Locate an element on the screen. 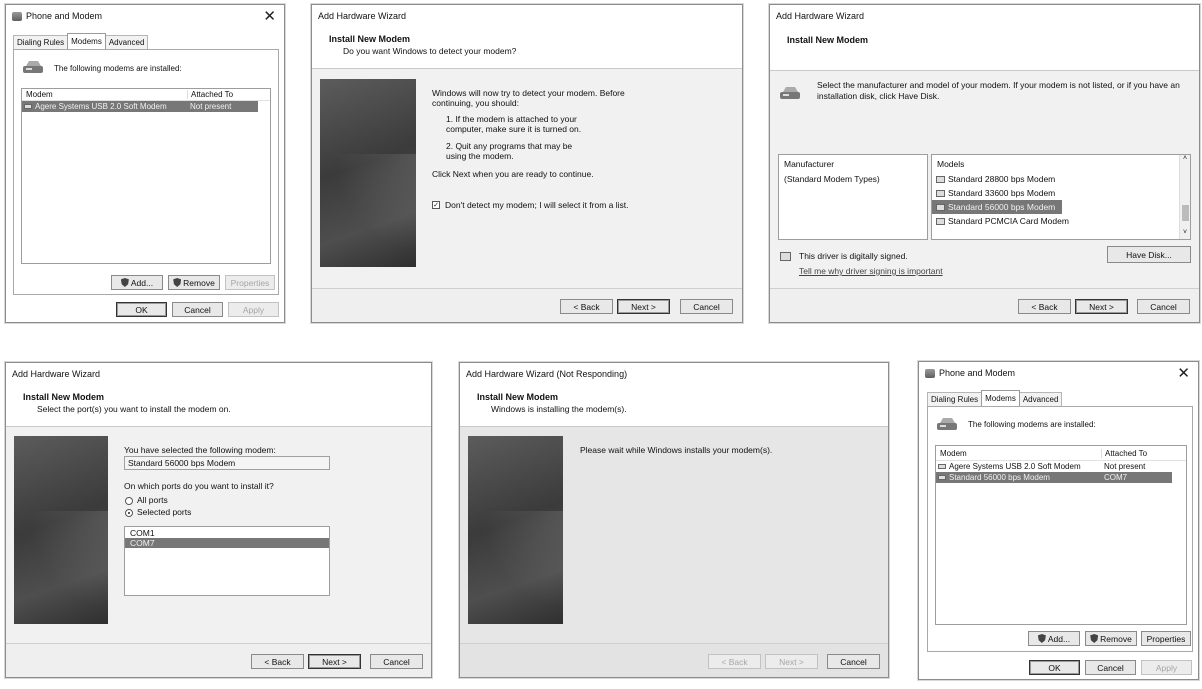 The height and width of the screenshot is (689, 1202). models-header: Models is located at coordinates (951, 164).